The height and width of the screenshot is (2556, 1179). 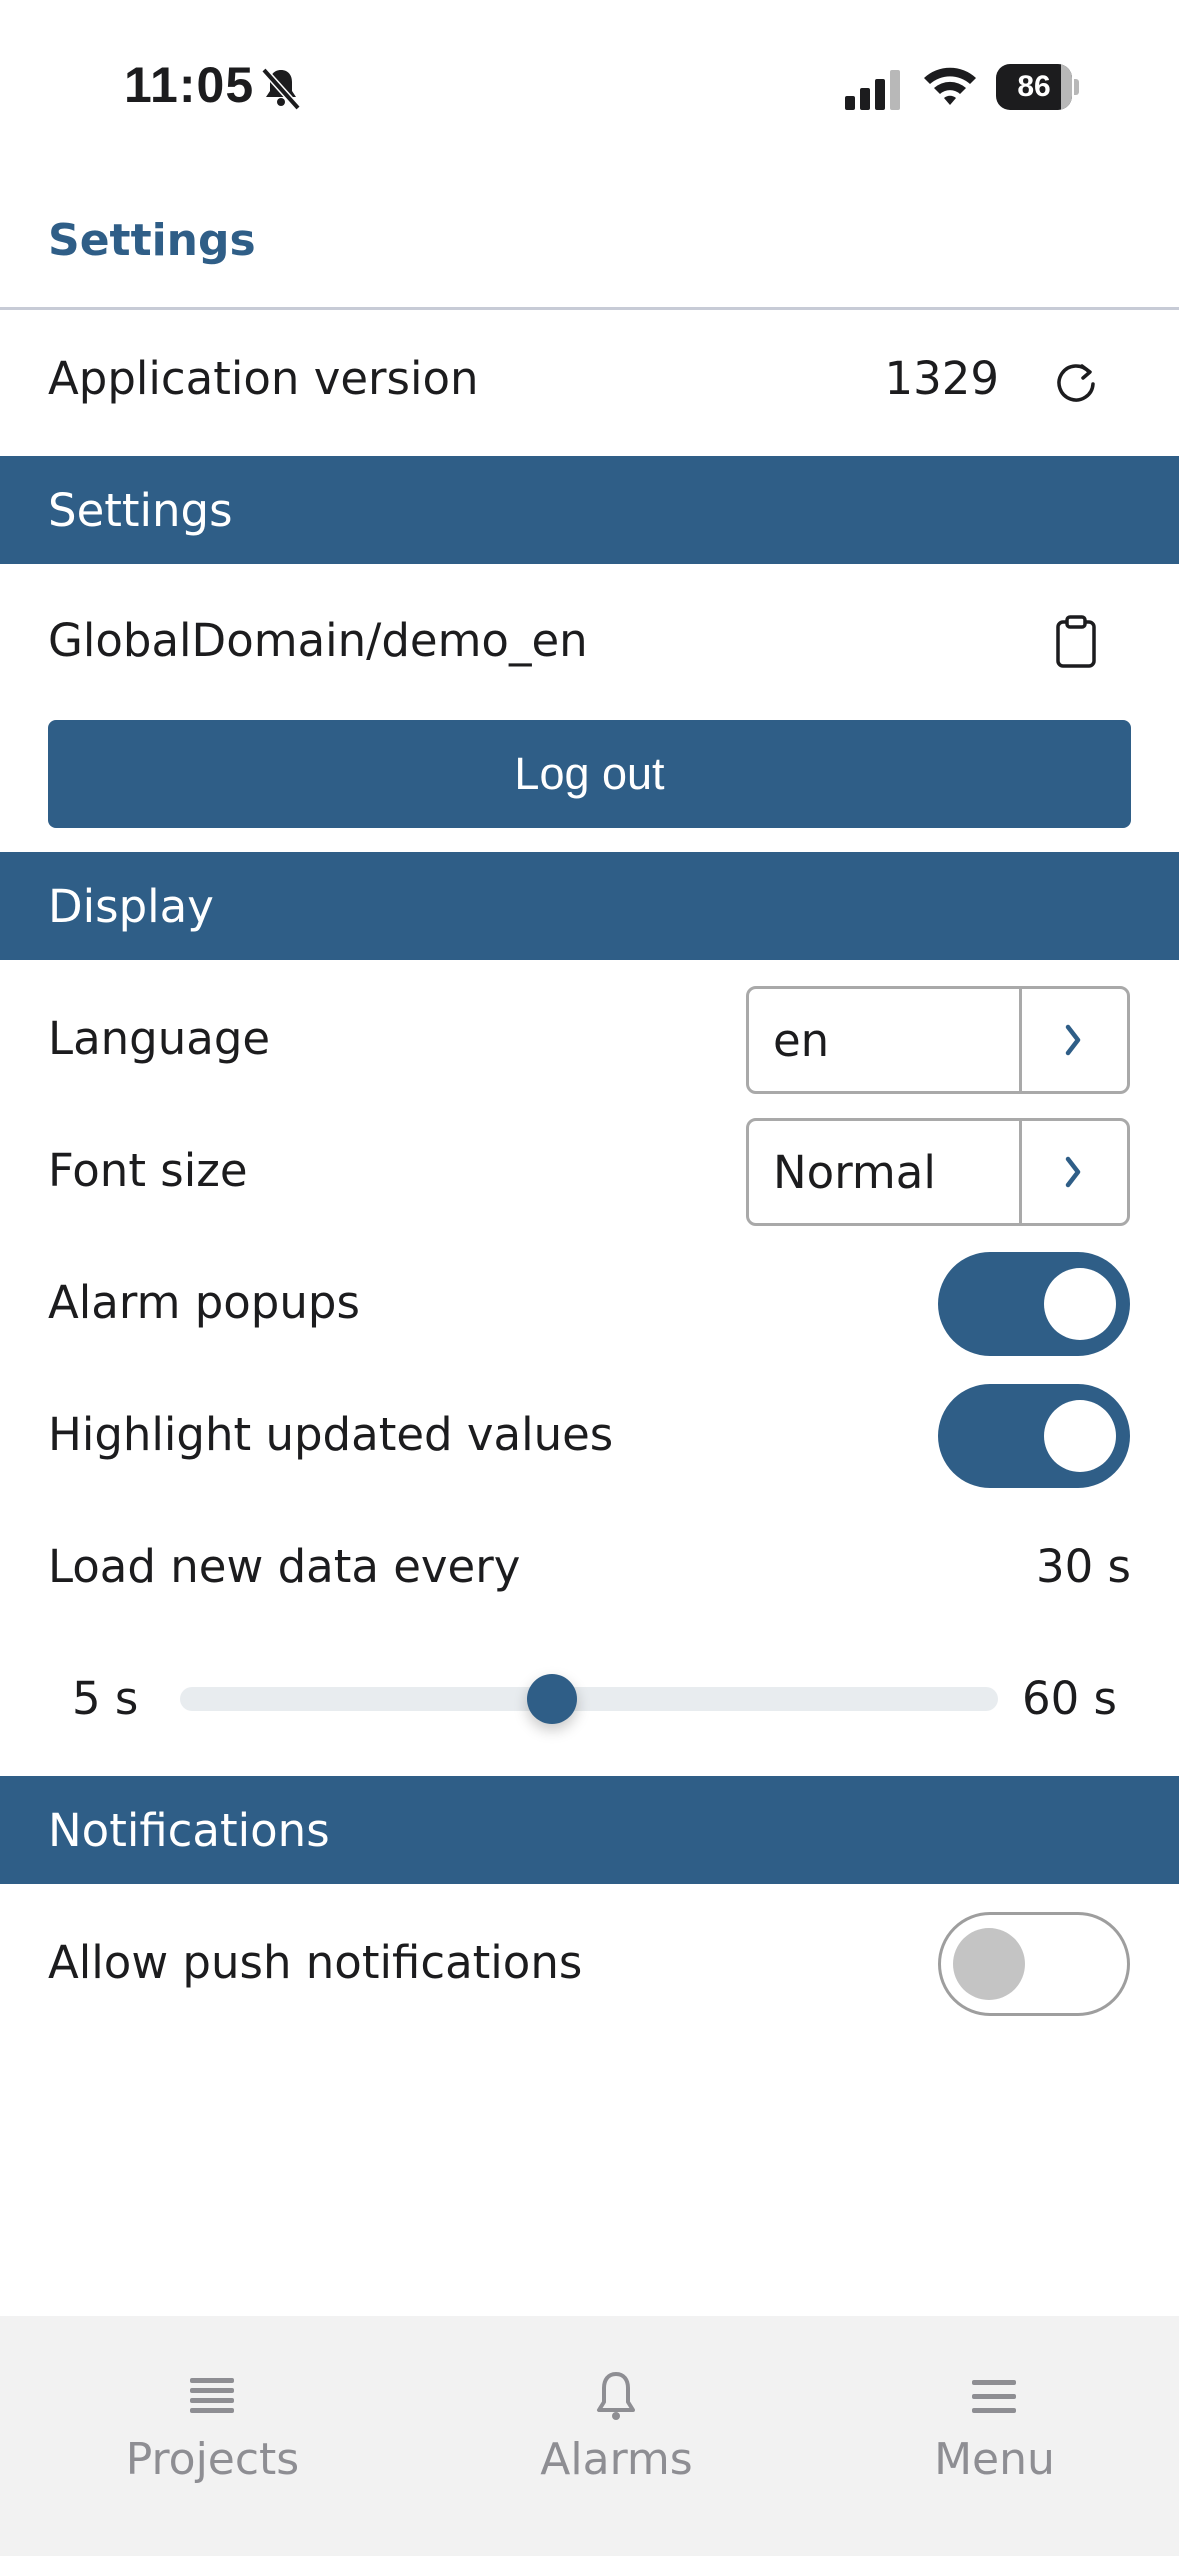 I want to click on refresh-interval-slider-thumb, so click(x=551, y=1699).